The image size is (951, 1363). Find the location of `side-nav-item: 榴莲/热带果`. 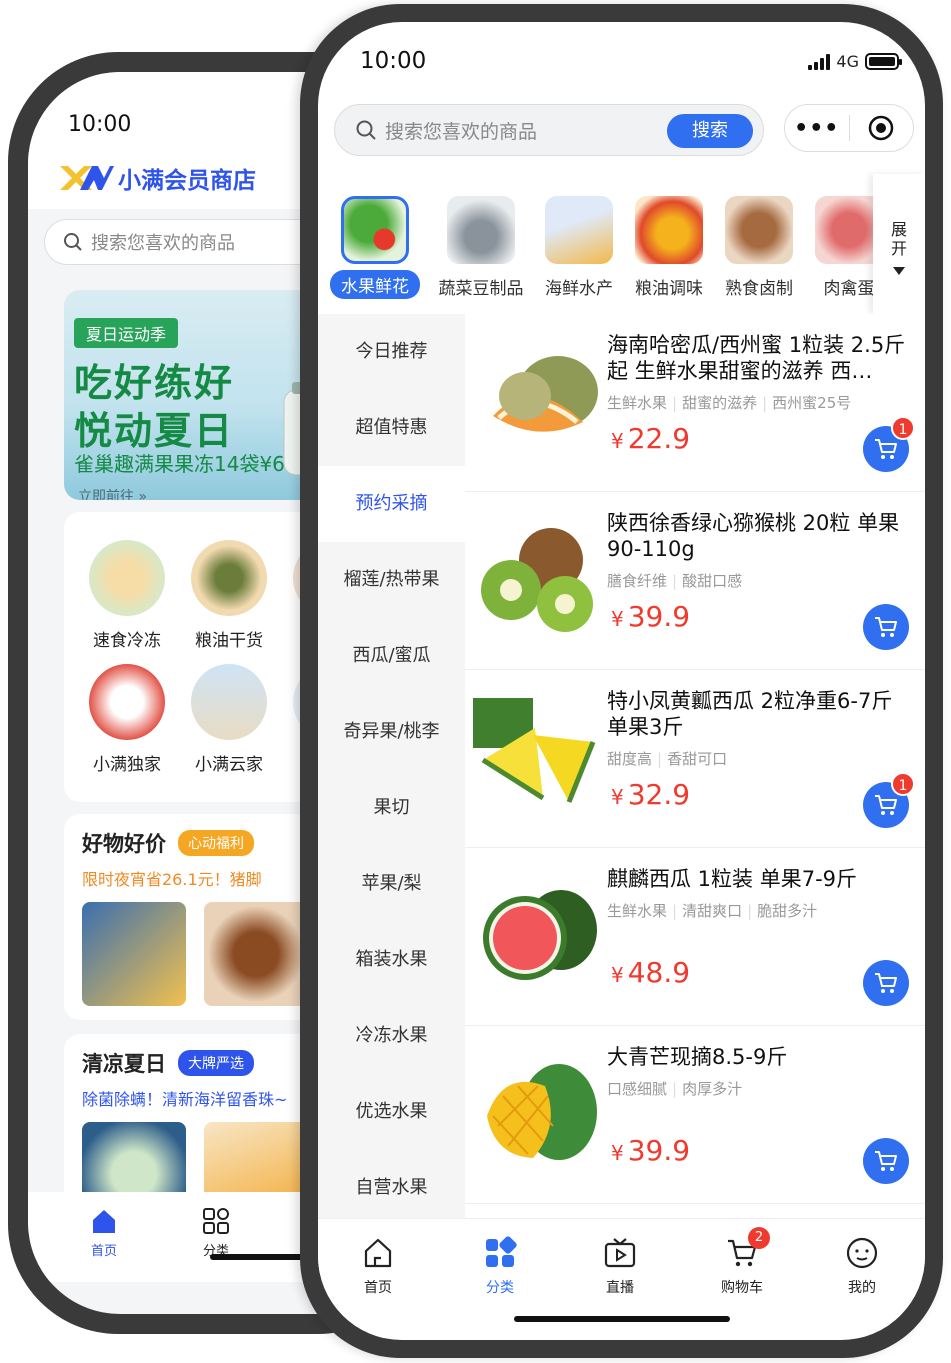

side-nav-item: 榴莲/热带果 is located at coordinates (391, 580).